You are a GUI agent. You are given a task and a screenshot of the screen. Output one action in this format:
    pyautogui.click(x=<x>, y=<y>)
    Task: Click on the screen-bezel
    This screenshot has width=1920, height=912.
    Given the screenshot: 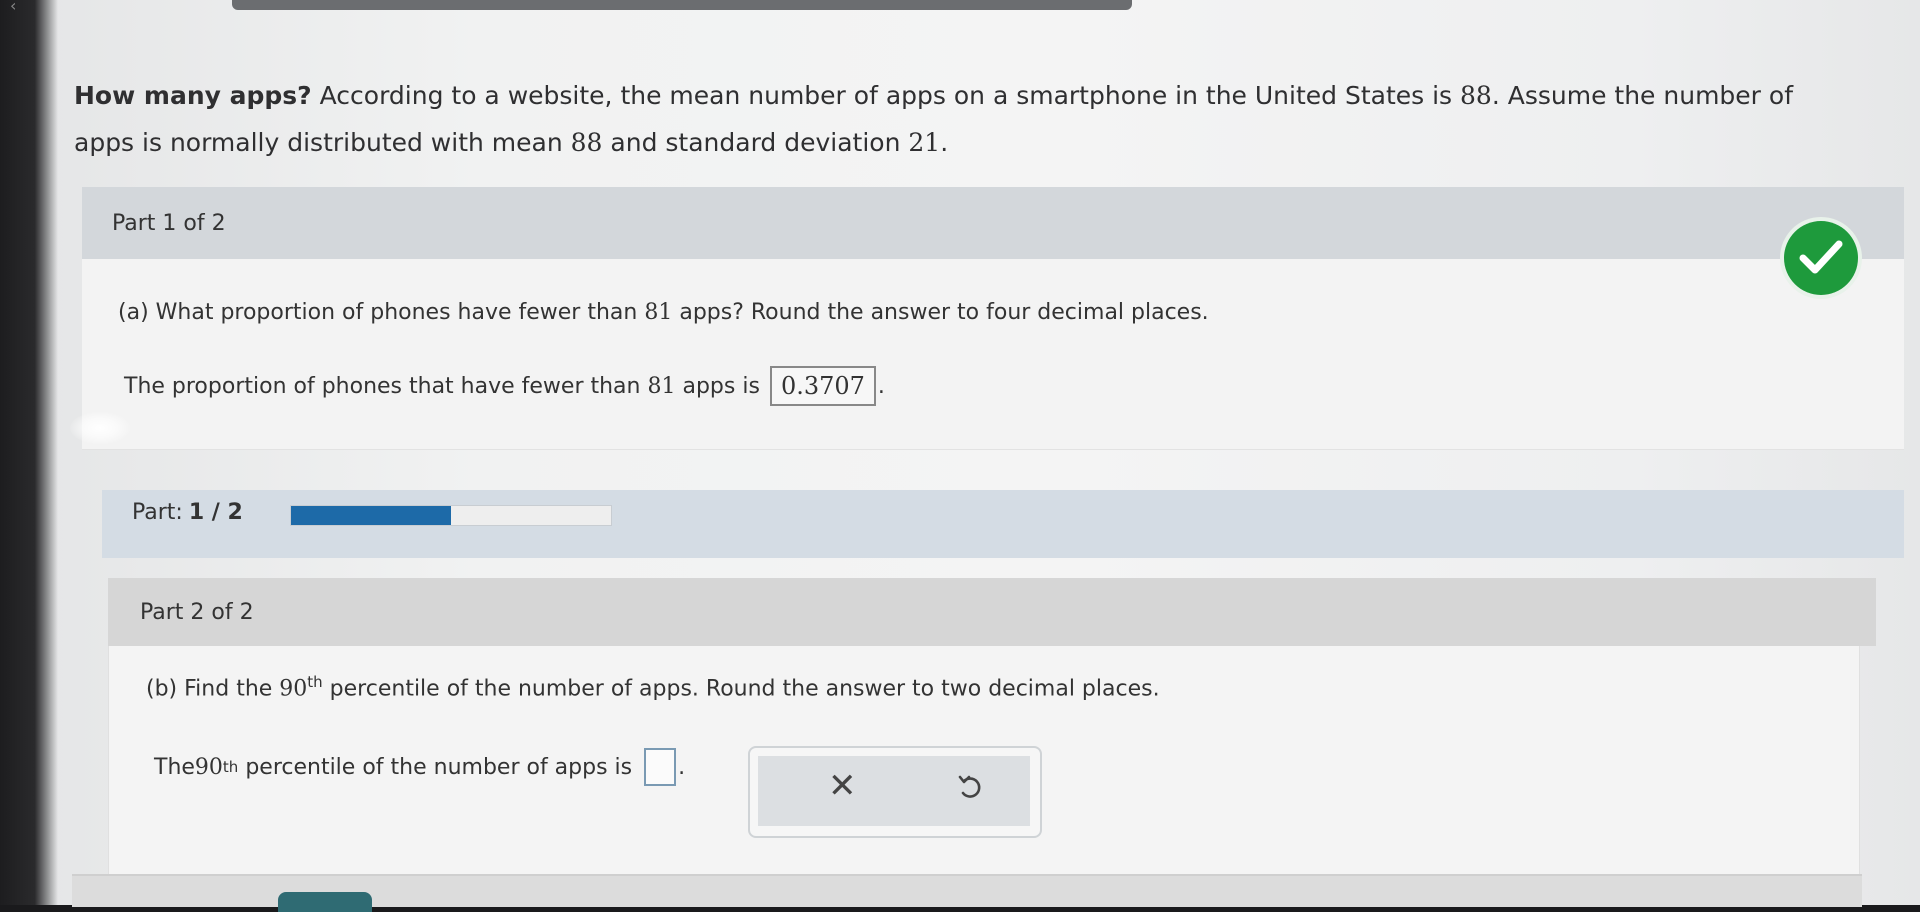 What is the action you would take?
    pyautogui.click(x=29, y=452)
    